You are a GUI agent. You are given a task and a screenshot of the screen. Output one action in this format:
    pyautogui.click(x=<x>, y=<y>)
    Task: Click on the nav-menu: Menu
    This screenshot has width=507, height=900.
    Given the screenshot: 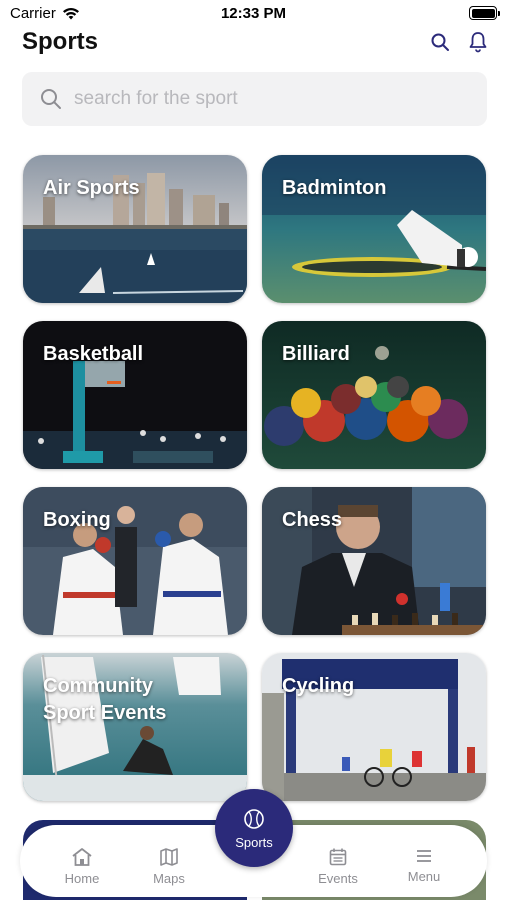 What is the action you would take?
    pyautogui.click(x=424, y=865)
    